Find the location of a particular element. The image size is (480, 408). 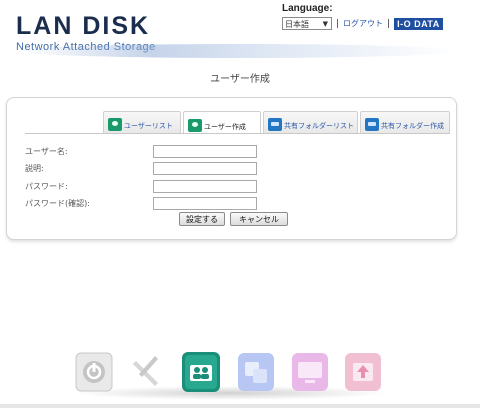

header-swoosh is located at coordinates (240, 51).